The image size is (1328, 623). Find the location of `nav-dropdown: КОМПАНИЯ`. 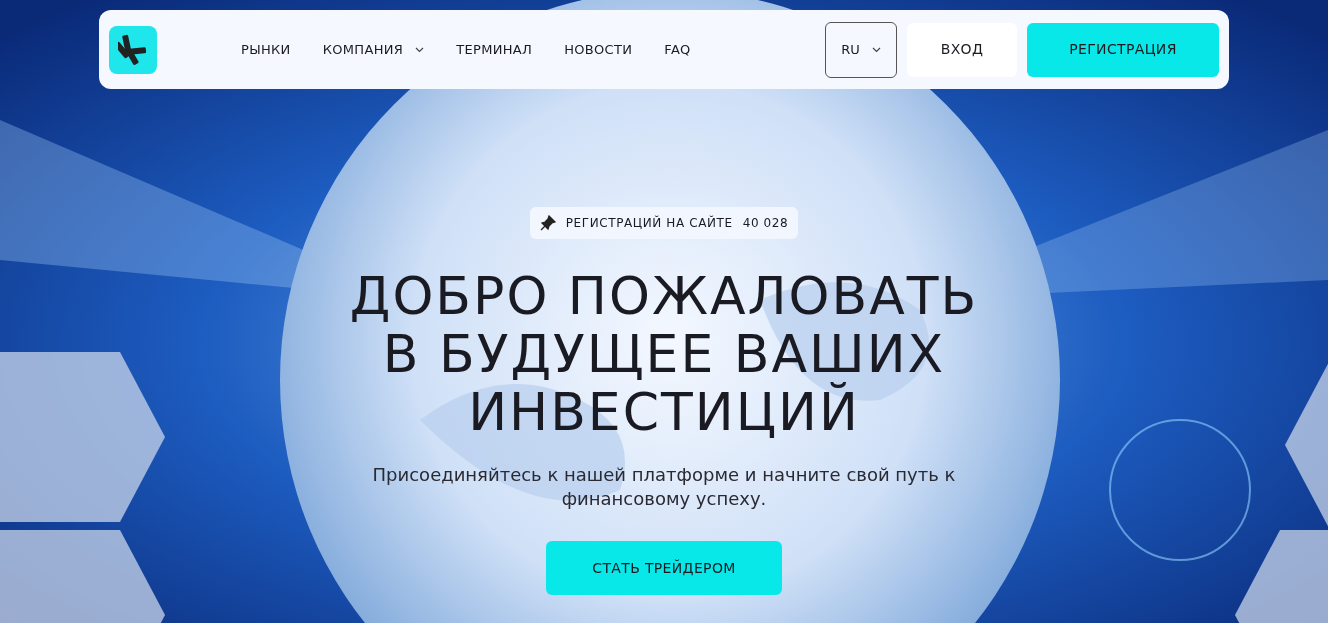

nav-dropdown: КОМПАНИЯ is located at coordinates (373, 49).